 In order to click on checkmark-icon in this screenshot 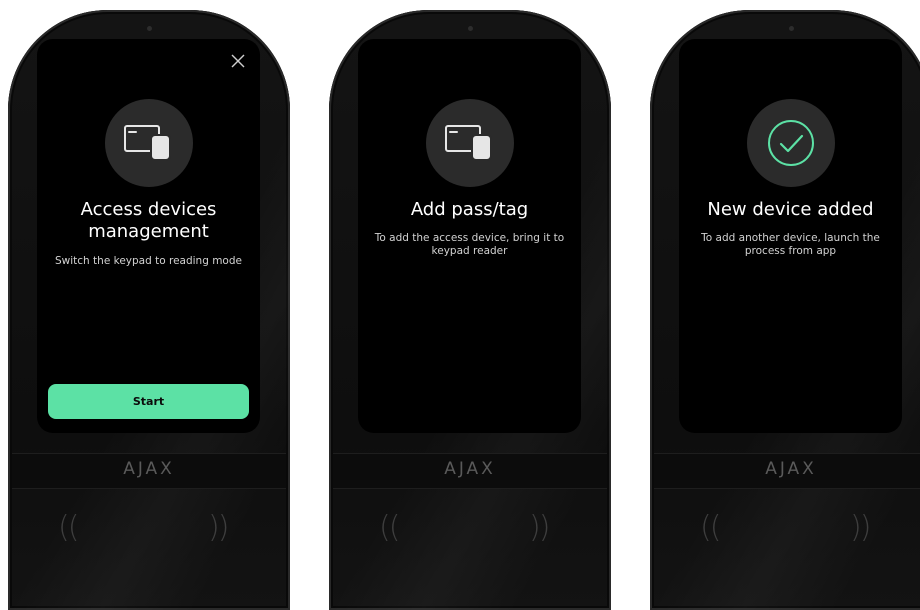, I will do `click(790, 143)`.